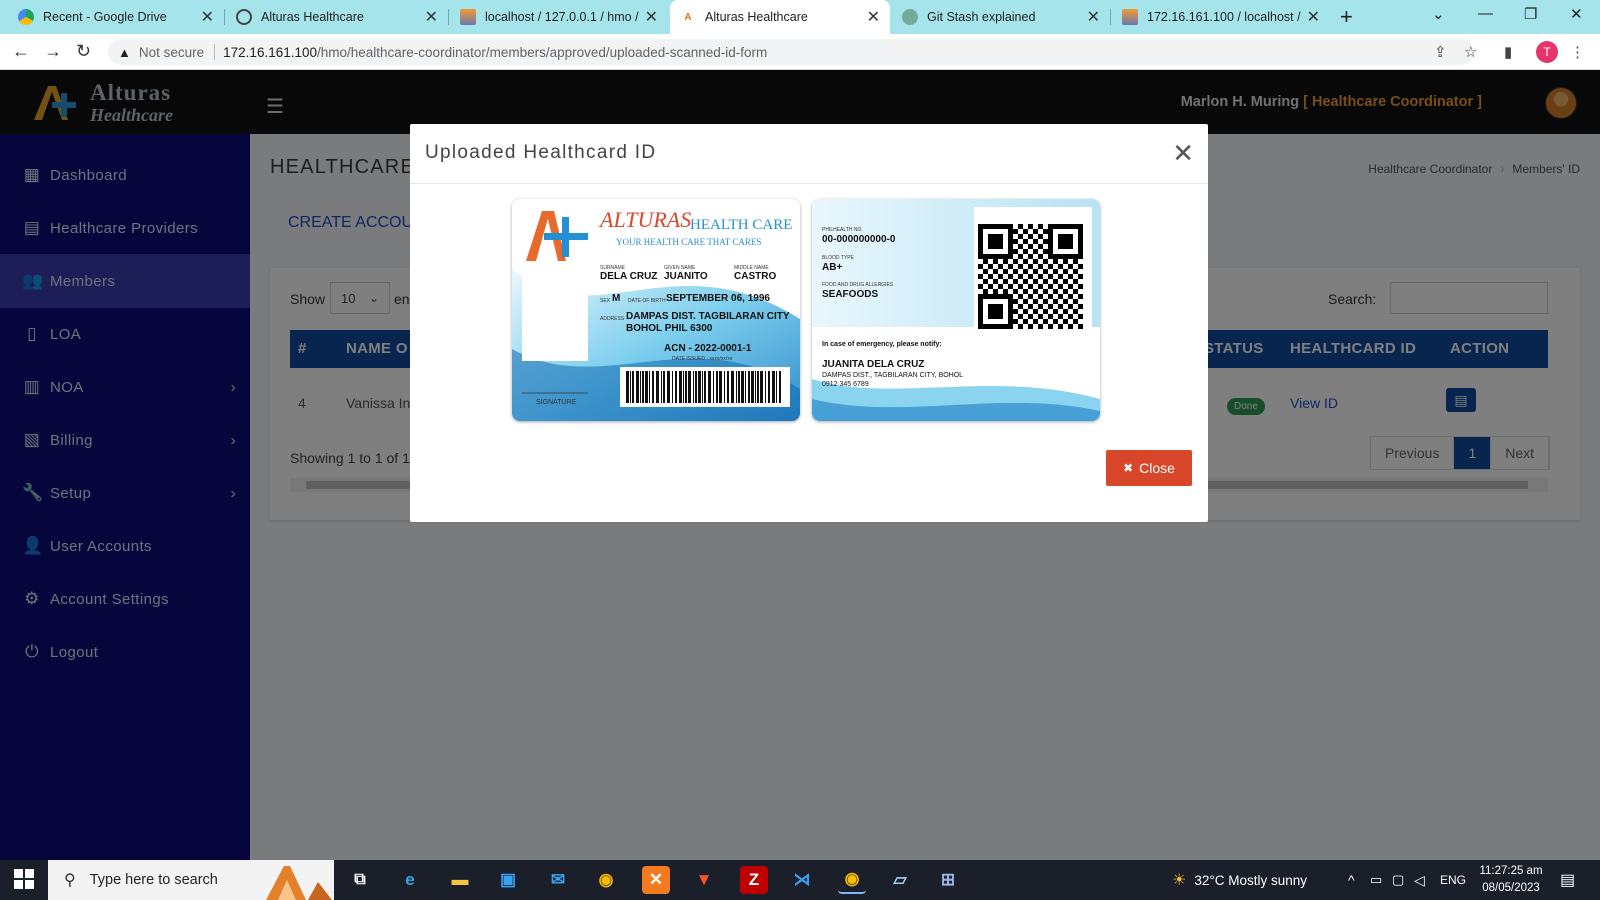 This screenshot has height=900, width=1600. I want to click on modal-close-button: ✖ Close, so click(1149, 468).